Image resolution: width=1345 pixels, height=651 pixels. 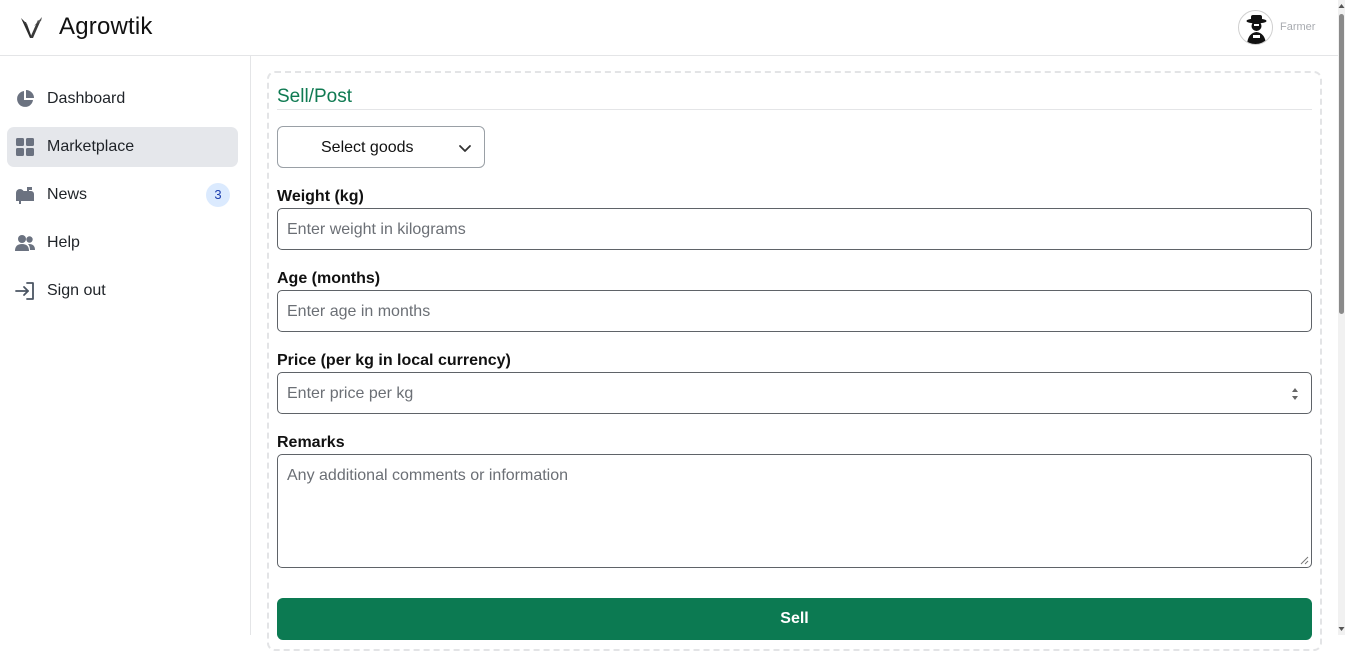 What do you see at coordinates (794, 393) in the screenshot?
I see `price-input: Enter price per kg` at bounding box center [794, 393].